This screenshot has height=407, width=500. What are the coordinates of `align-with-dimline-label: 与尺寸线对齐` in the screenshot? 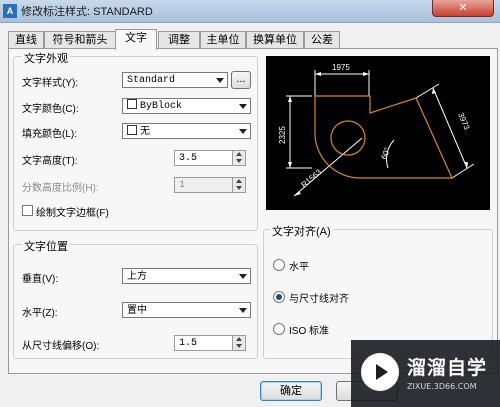 It's located at (319, 299).